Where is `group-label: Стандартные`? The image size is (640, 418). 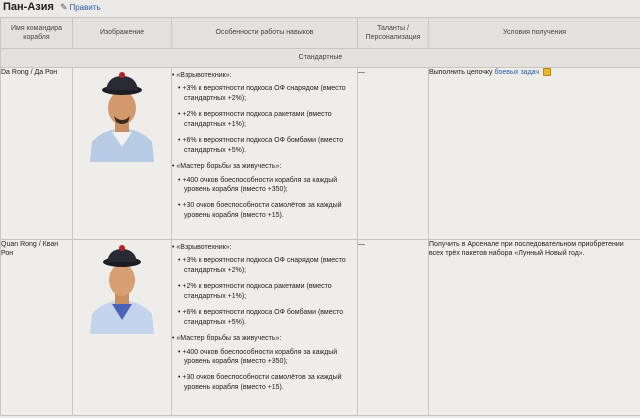
group-label: Стандартные is located at coordinates (320, 58).